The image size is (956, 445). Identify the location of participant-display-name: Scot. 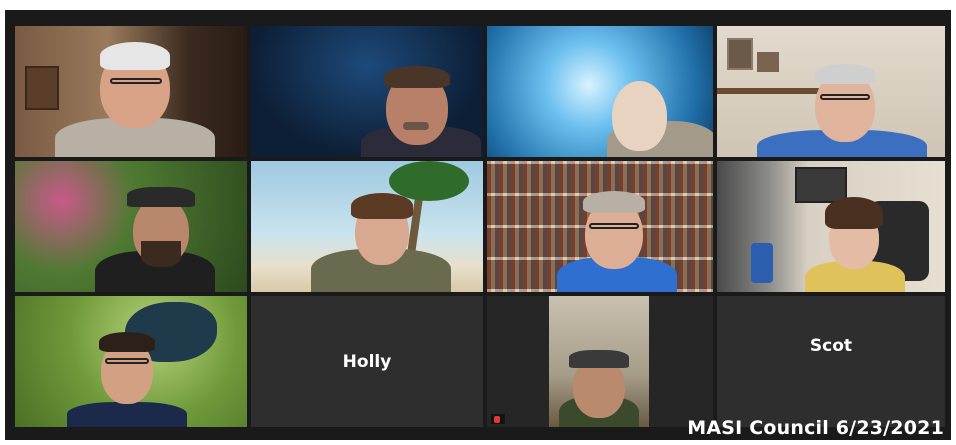
(831, 346).